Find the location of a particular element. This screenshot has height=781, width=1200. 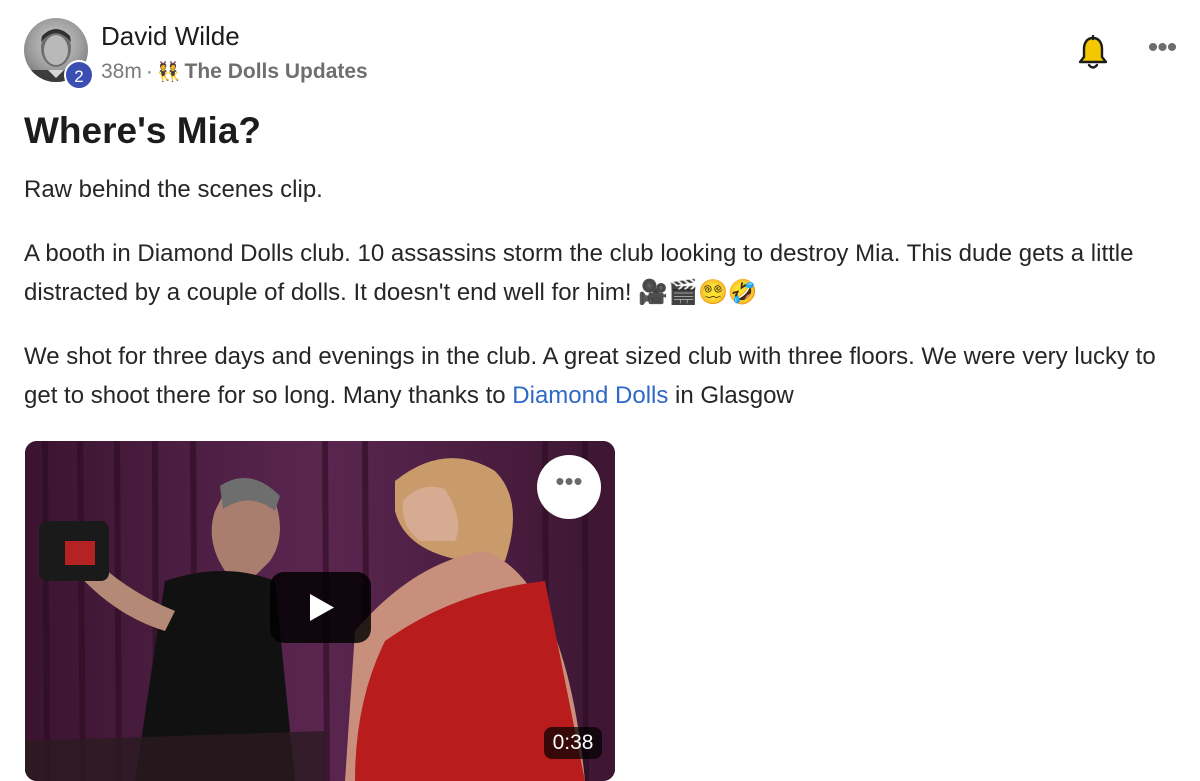

play-icon is located at coordinates (322, 607).